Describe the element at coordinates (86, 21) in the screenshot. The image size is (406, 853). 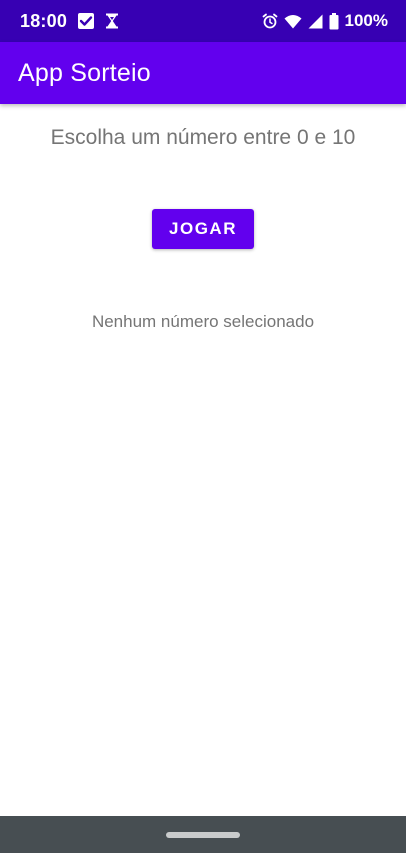
I see `checkbox-icon` at that location.